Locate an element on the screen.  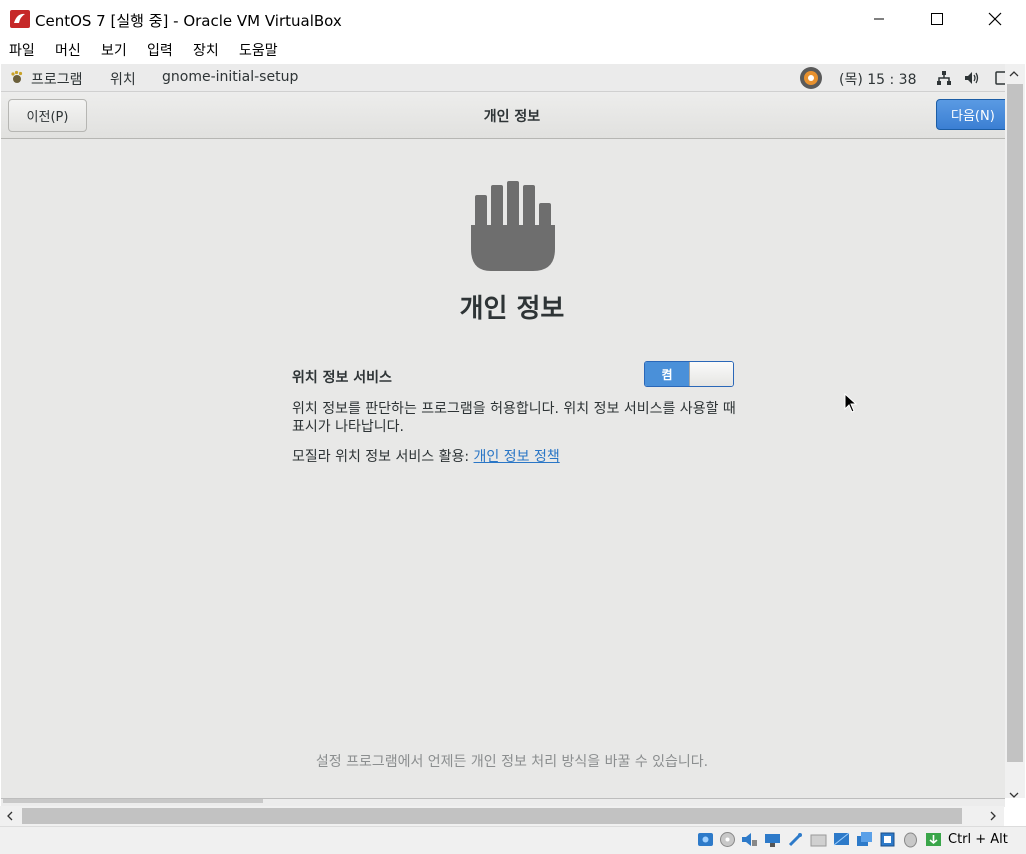
app-name-menu: gnome-initial-setup is located at coordinates (230, 77).